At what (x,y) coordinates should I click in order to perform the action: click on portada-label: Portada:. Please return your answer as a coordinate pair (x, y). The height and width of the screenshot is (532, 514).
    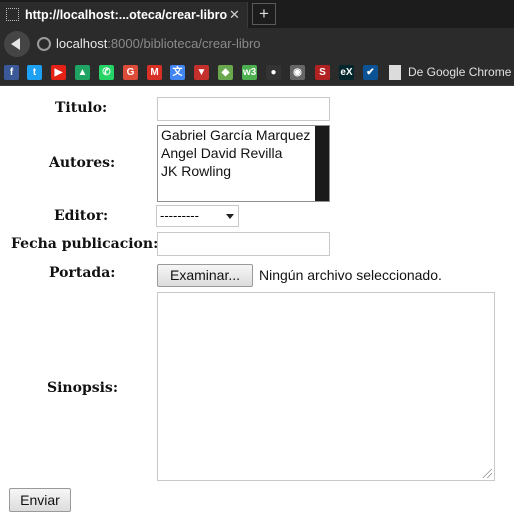
    Looking at the image, I should click on (82, 273).